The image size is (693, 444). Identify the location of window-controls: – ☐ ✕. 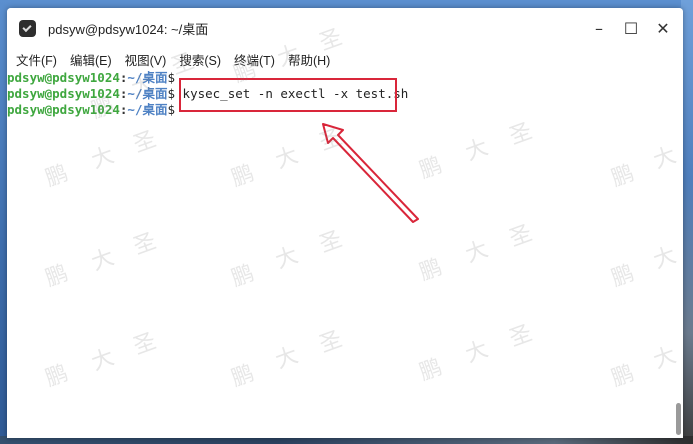
(631, 28).